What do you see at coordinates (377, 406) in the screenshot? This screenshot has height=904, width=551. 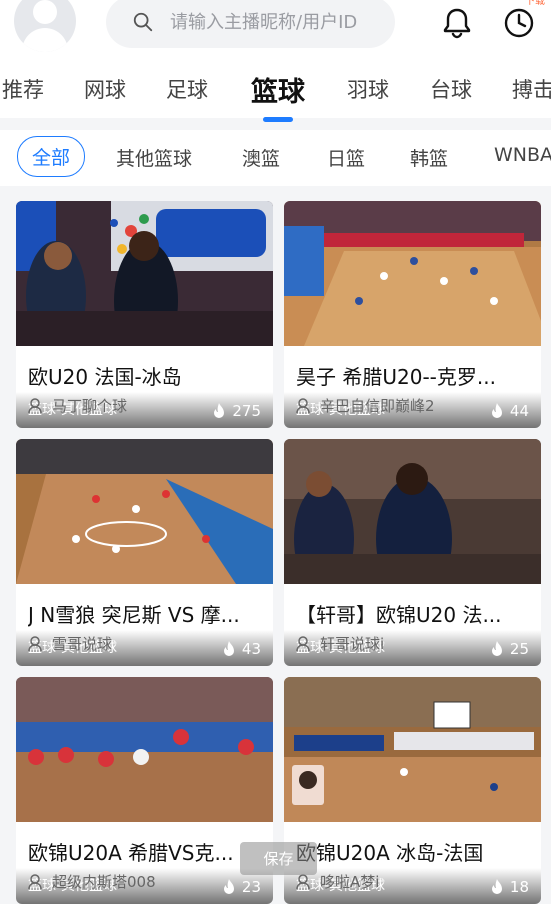 I see `card-anchor-name: 辛巴自信即巅峰2` at bounding box center [377, 406].